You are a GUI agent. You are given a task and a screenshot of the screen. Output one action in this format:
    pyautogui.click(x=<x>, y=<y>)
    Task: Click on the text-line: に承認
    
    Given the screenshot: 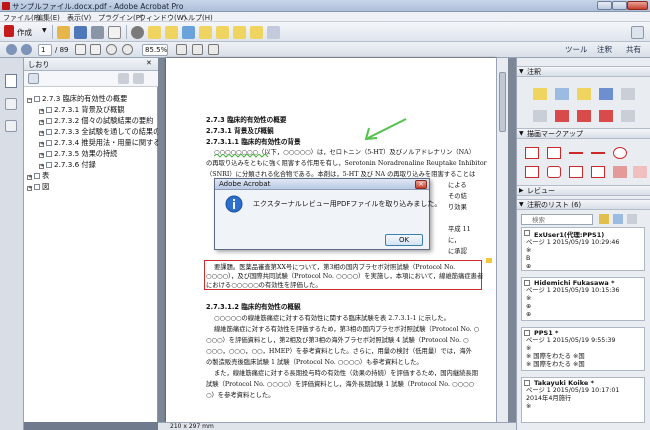 What is the action you would take?
    pyautogui.click(x=457, y=251)
    